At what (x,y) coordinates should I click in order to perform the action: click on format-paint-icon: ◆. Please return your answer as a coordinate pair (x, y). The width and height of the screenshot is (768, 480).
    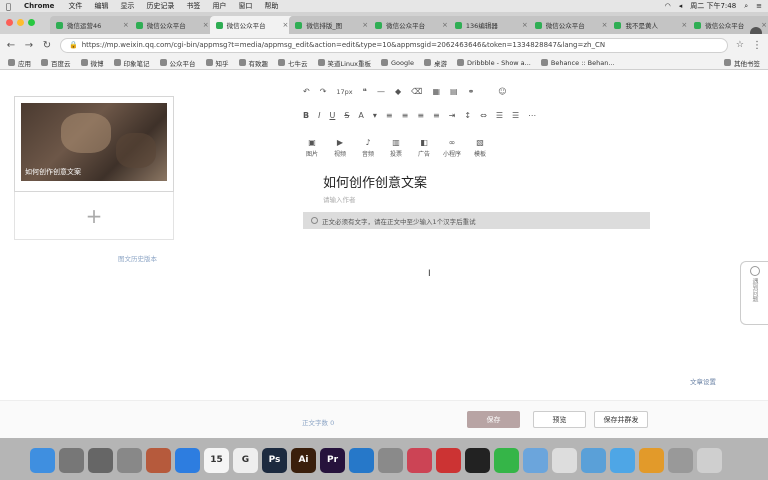
    Looking at the image, I should click on (398, 91).